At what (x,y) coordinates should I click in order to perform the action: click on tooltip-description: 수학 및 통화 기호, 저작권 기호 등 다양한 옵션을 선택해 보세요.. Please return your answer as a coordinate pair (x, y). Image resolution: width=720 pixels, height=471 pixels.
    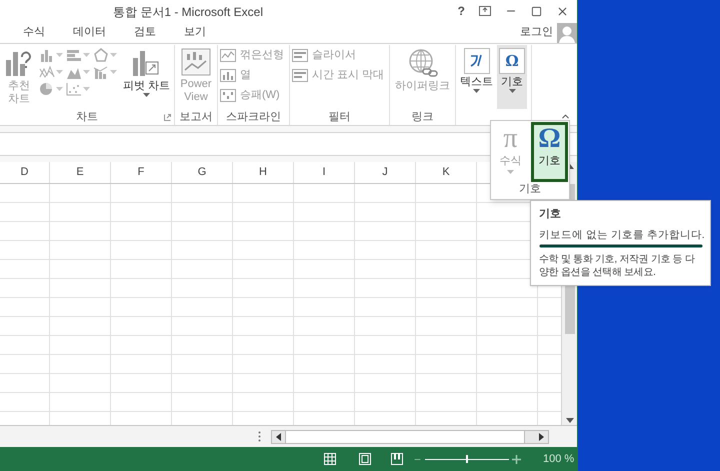
    Looking at the image, I should click on (617, 266).